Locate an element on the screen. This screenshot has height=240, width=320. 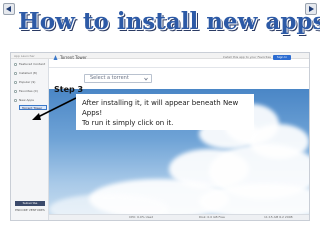
status-disk: Disk: 0.0 GB Free is located at coordinates (212, 217).